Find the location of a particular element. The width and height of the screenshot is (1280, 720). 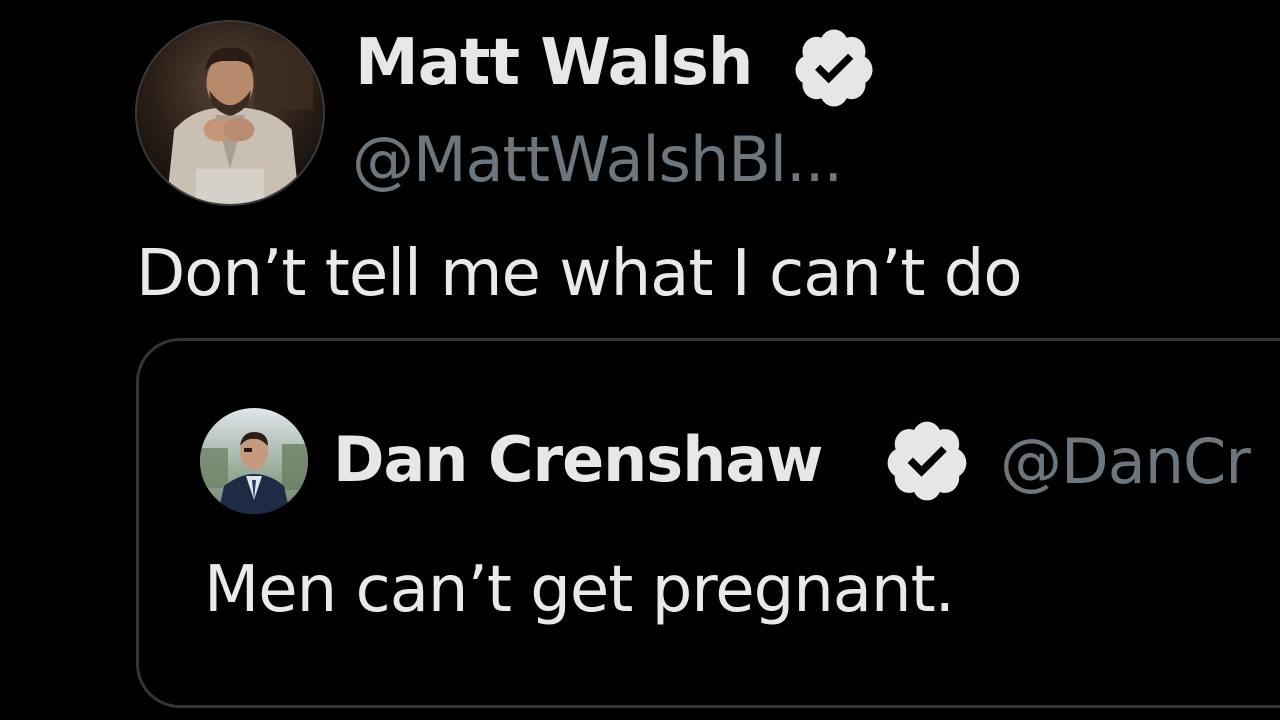

quoted-author-handle: @DanCr is located at coordinates (1125, 462).